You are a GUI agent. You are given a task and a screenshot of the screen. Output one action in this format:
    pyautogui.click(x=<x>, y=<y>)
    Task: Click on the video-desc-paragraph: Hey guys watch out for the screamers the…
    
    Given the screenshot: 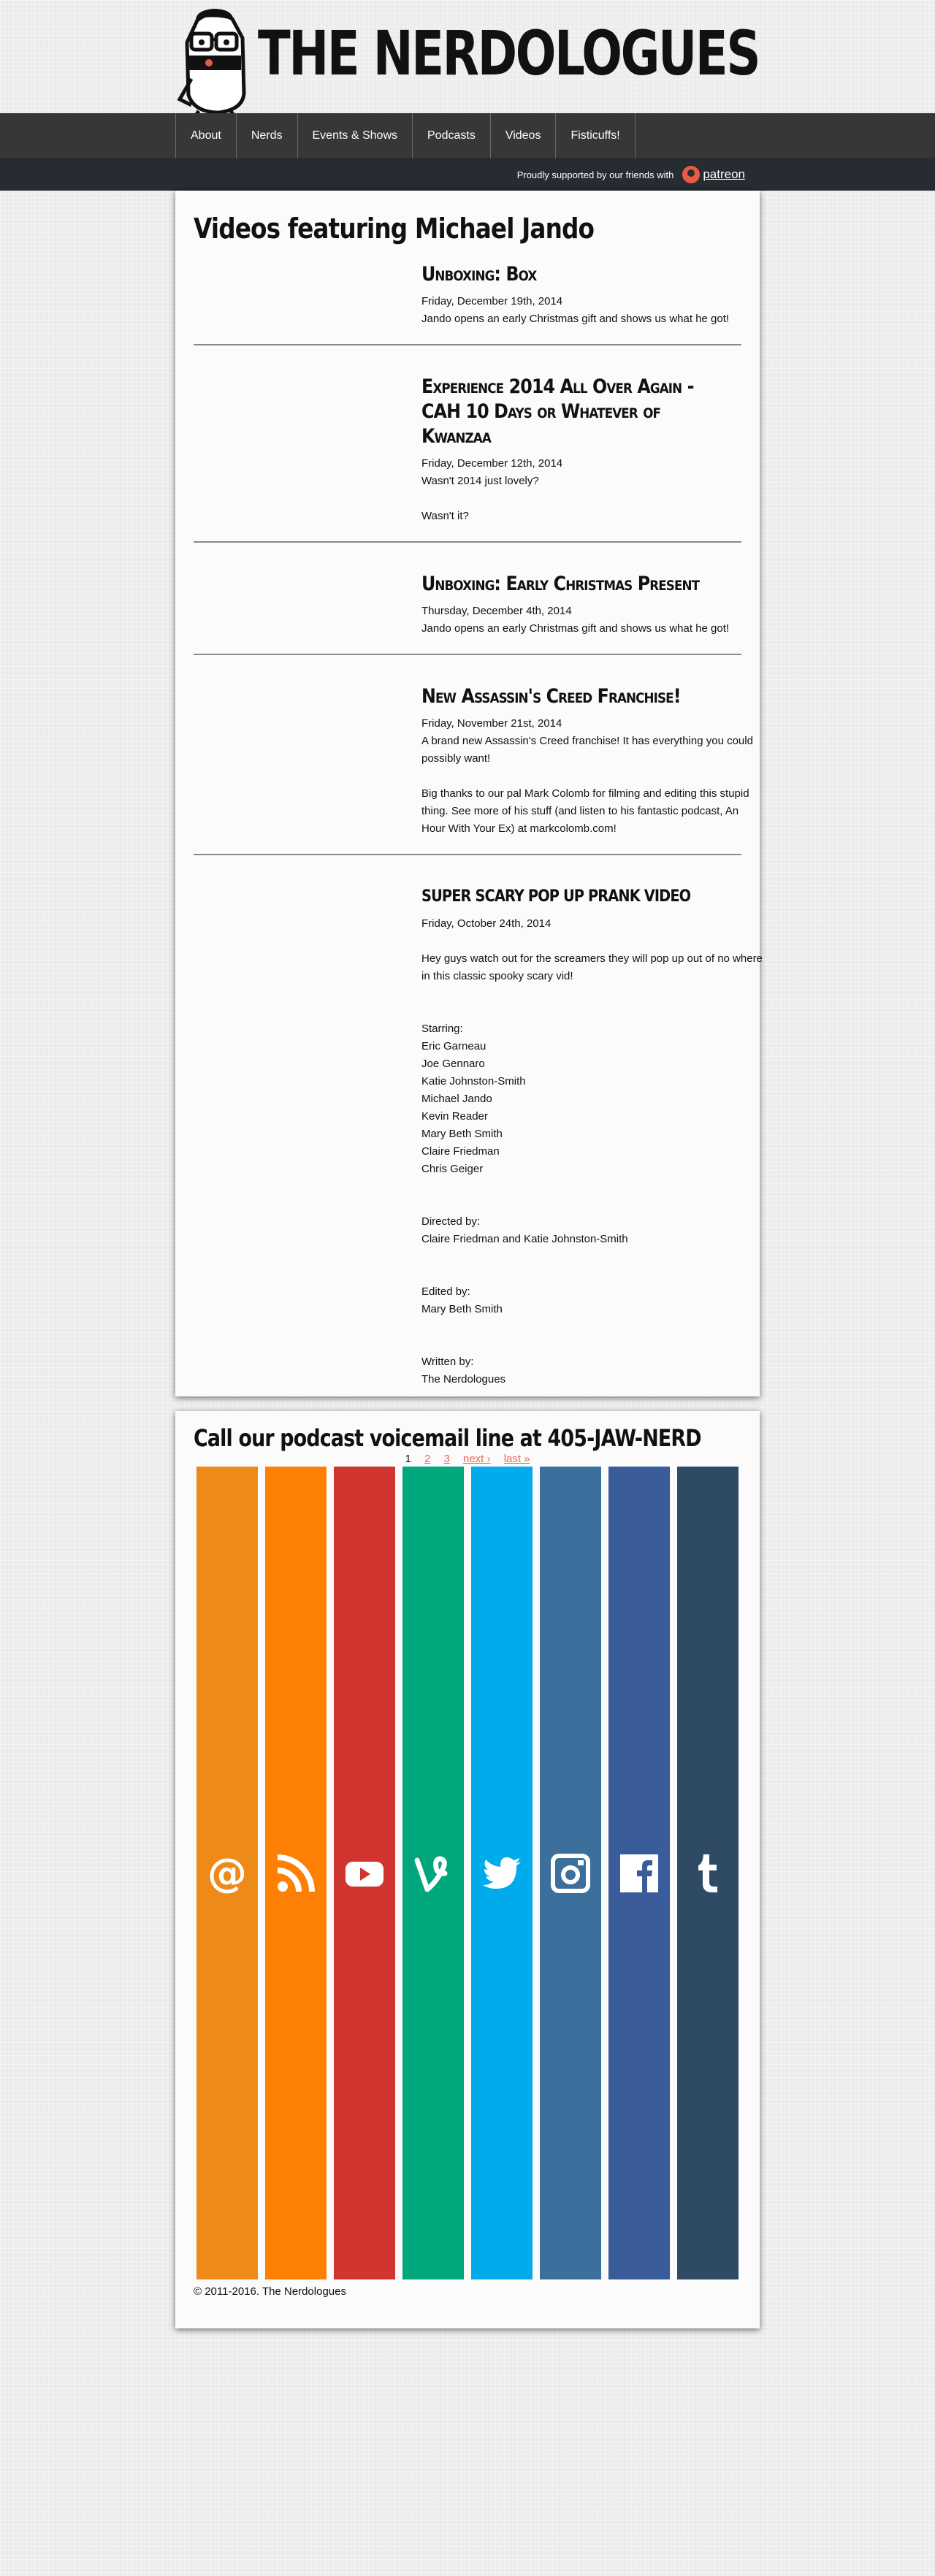 What is the action you would take?
    pyautogui.click(x=592, y=967)
    